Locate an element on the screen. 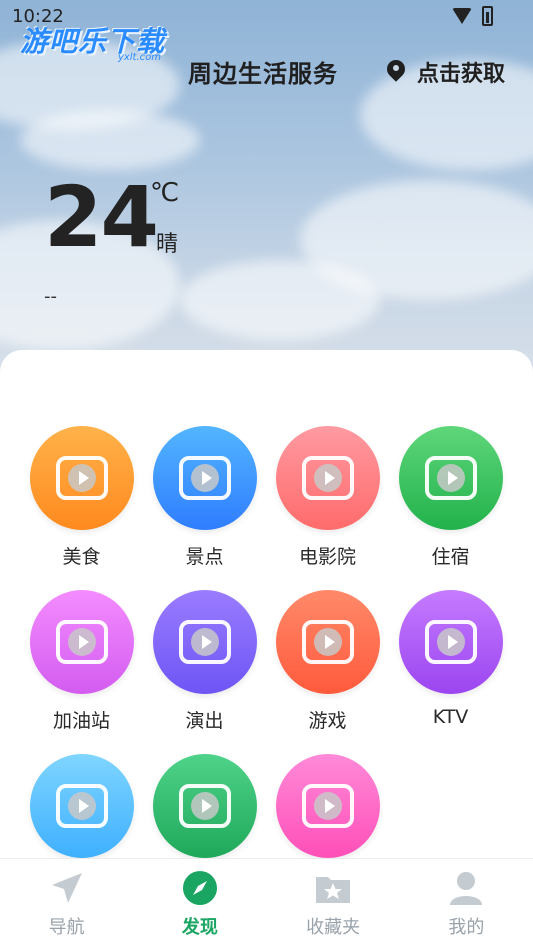 Image resolution: width=533 pixels, height=948 pixels. air-quality-value: -- is located at coordinates (50, 296).